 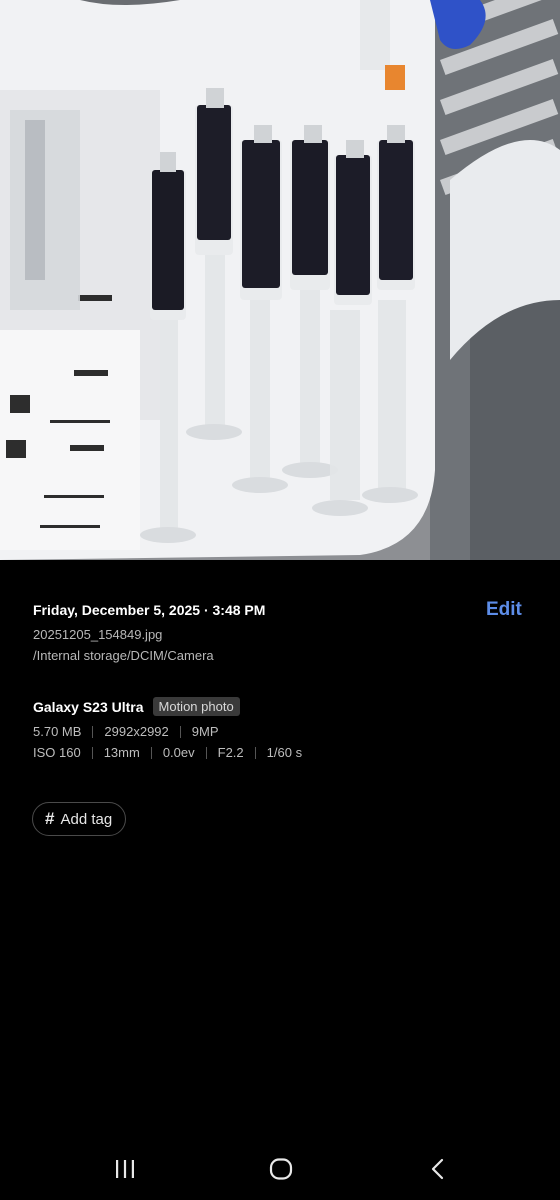 I want to click on file-specs-row: 5.70 MB 2992x2992 9MP, so click(x=126, y=731).